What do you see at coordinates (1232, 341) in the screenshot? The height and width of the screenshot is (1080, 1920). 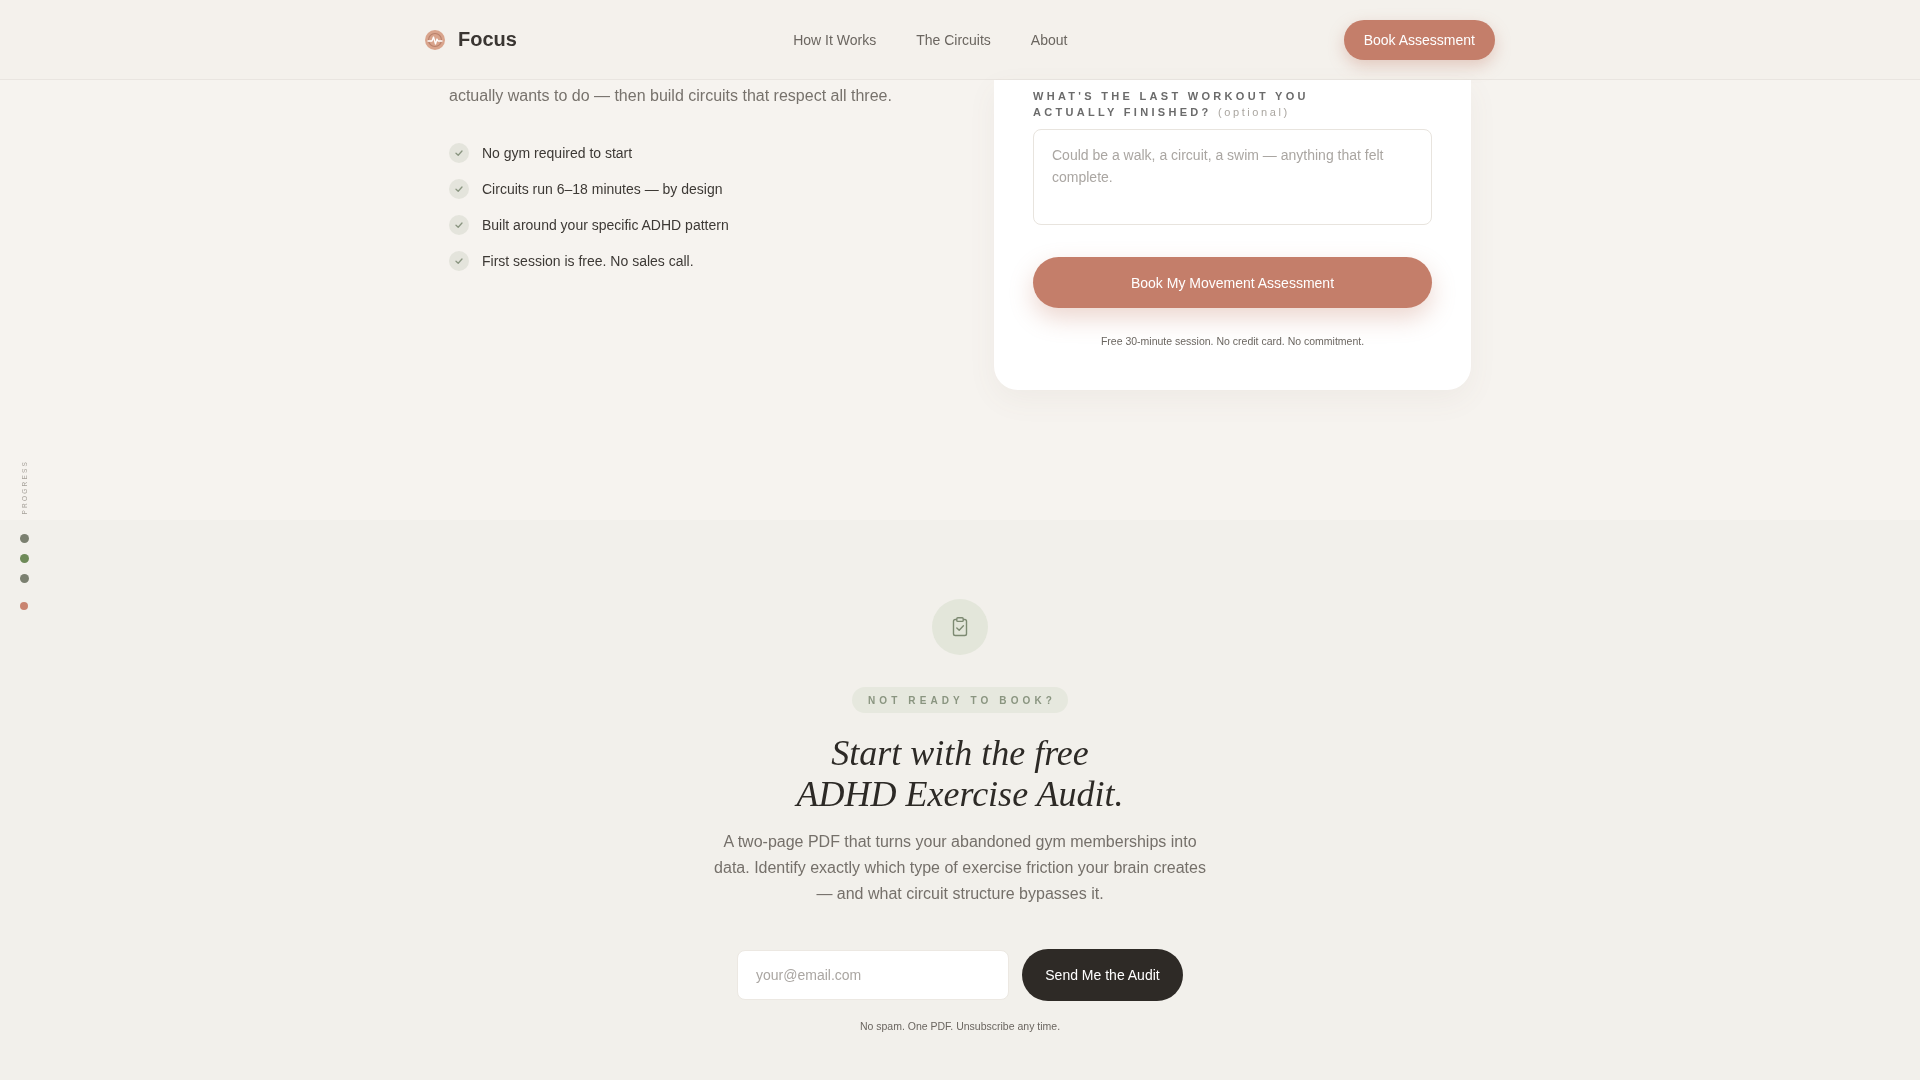 I see `form-note: Free 30-minute session. No credit card. No commitment.` at bounding box center [1232, 341].